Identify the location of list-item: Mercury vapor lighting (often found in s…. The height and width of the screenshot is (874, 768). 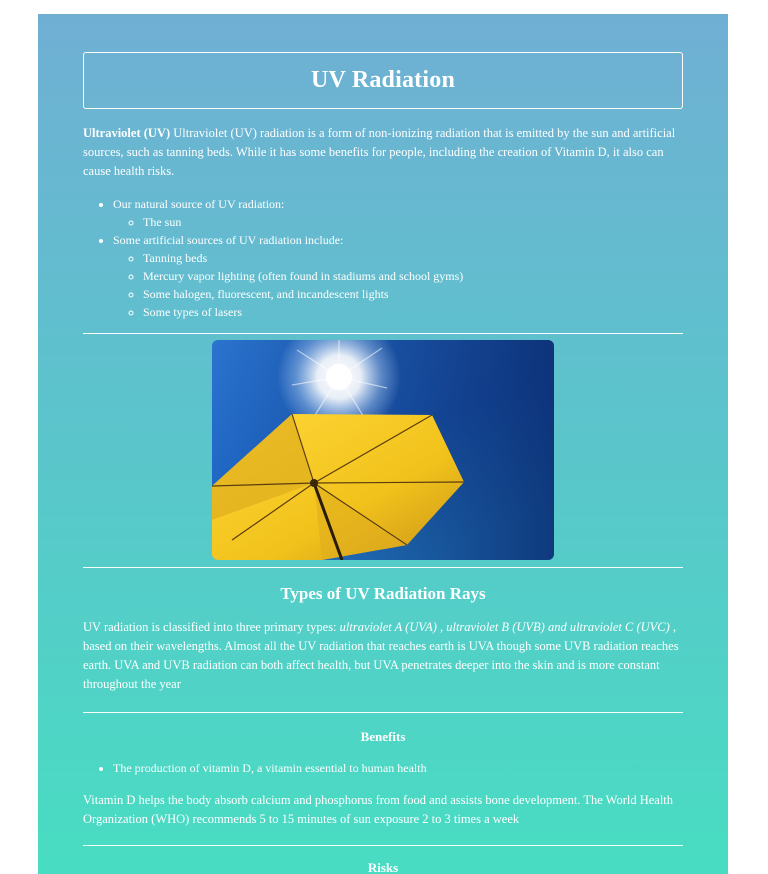
(413, 276).